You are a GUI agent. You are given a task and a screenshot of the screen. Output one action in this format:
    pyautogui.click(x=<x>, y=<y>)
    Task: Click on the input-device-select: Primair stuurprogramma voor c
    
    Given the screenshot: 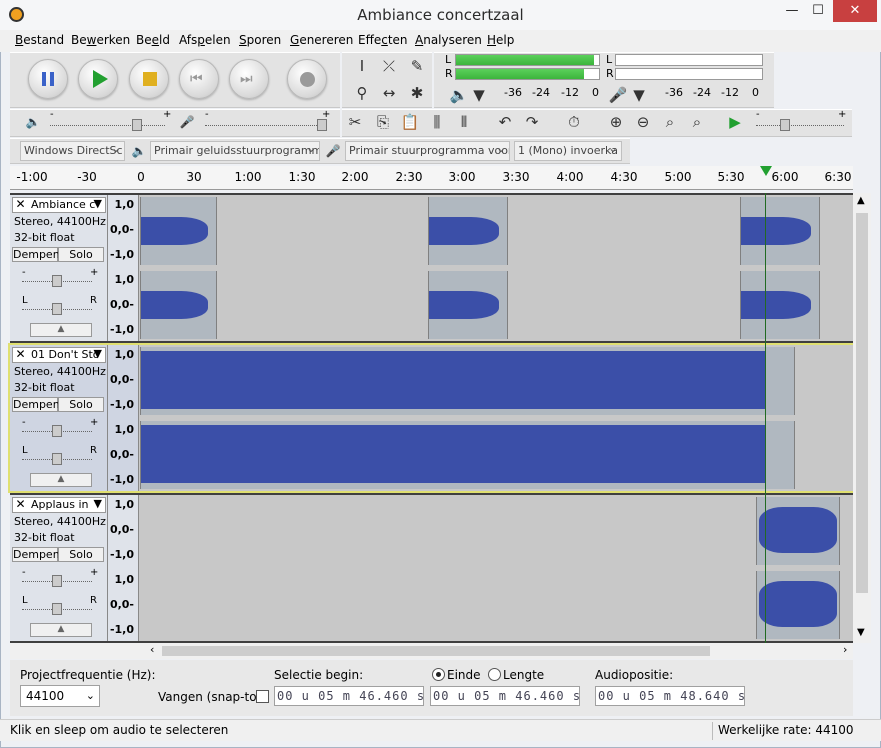 What is the action you would take?
    pyautogui.click(x=427, y=151)
    